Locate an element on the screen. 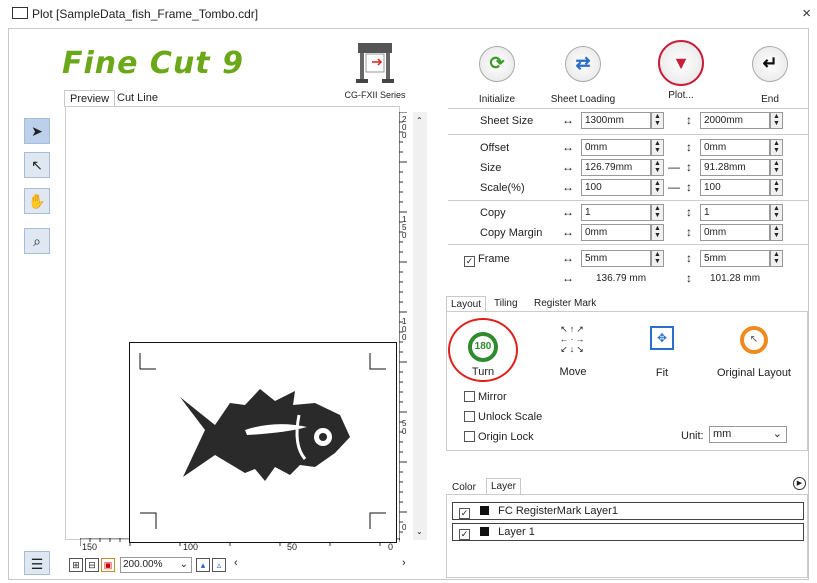 The height and width of the screenshot is (583, 817). tab-register-mark: Register Mark is located at coordinates (565, 304).